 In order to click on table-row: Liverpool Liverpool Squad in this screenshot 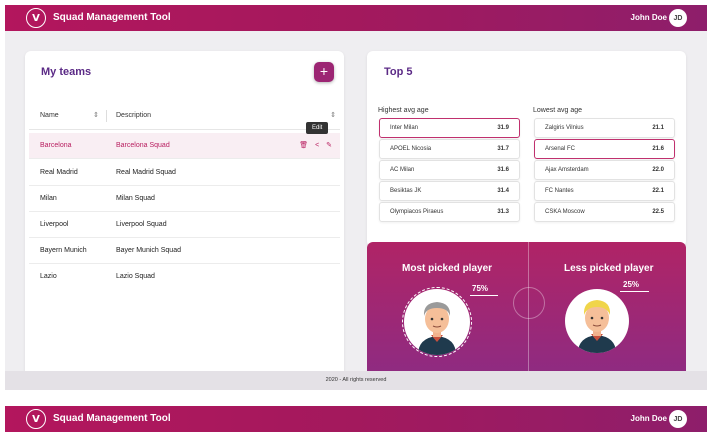, I will do `click(184, 225)`.